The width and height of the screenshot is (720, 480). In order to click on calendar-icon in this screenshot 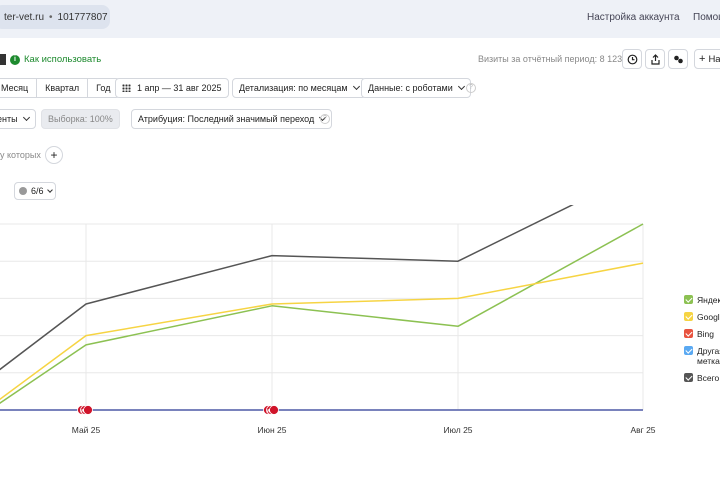, I will do `click(126, 88)`.